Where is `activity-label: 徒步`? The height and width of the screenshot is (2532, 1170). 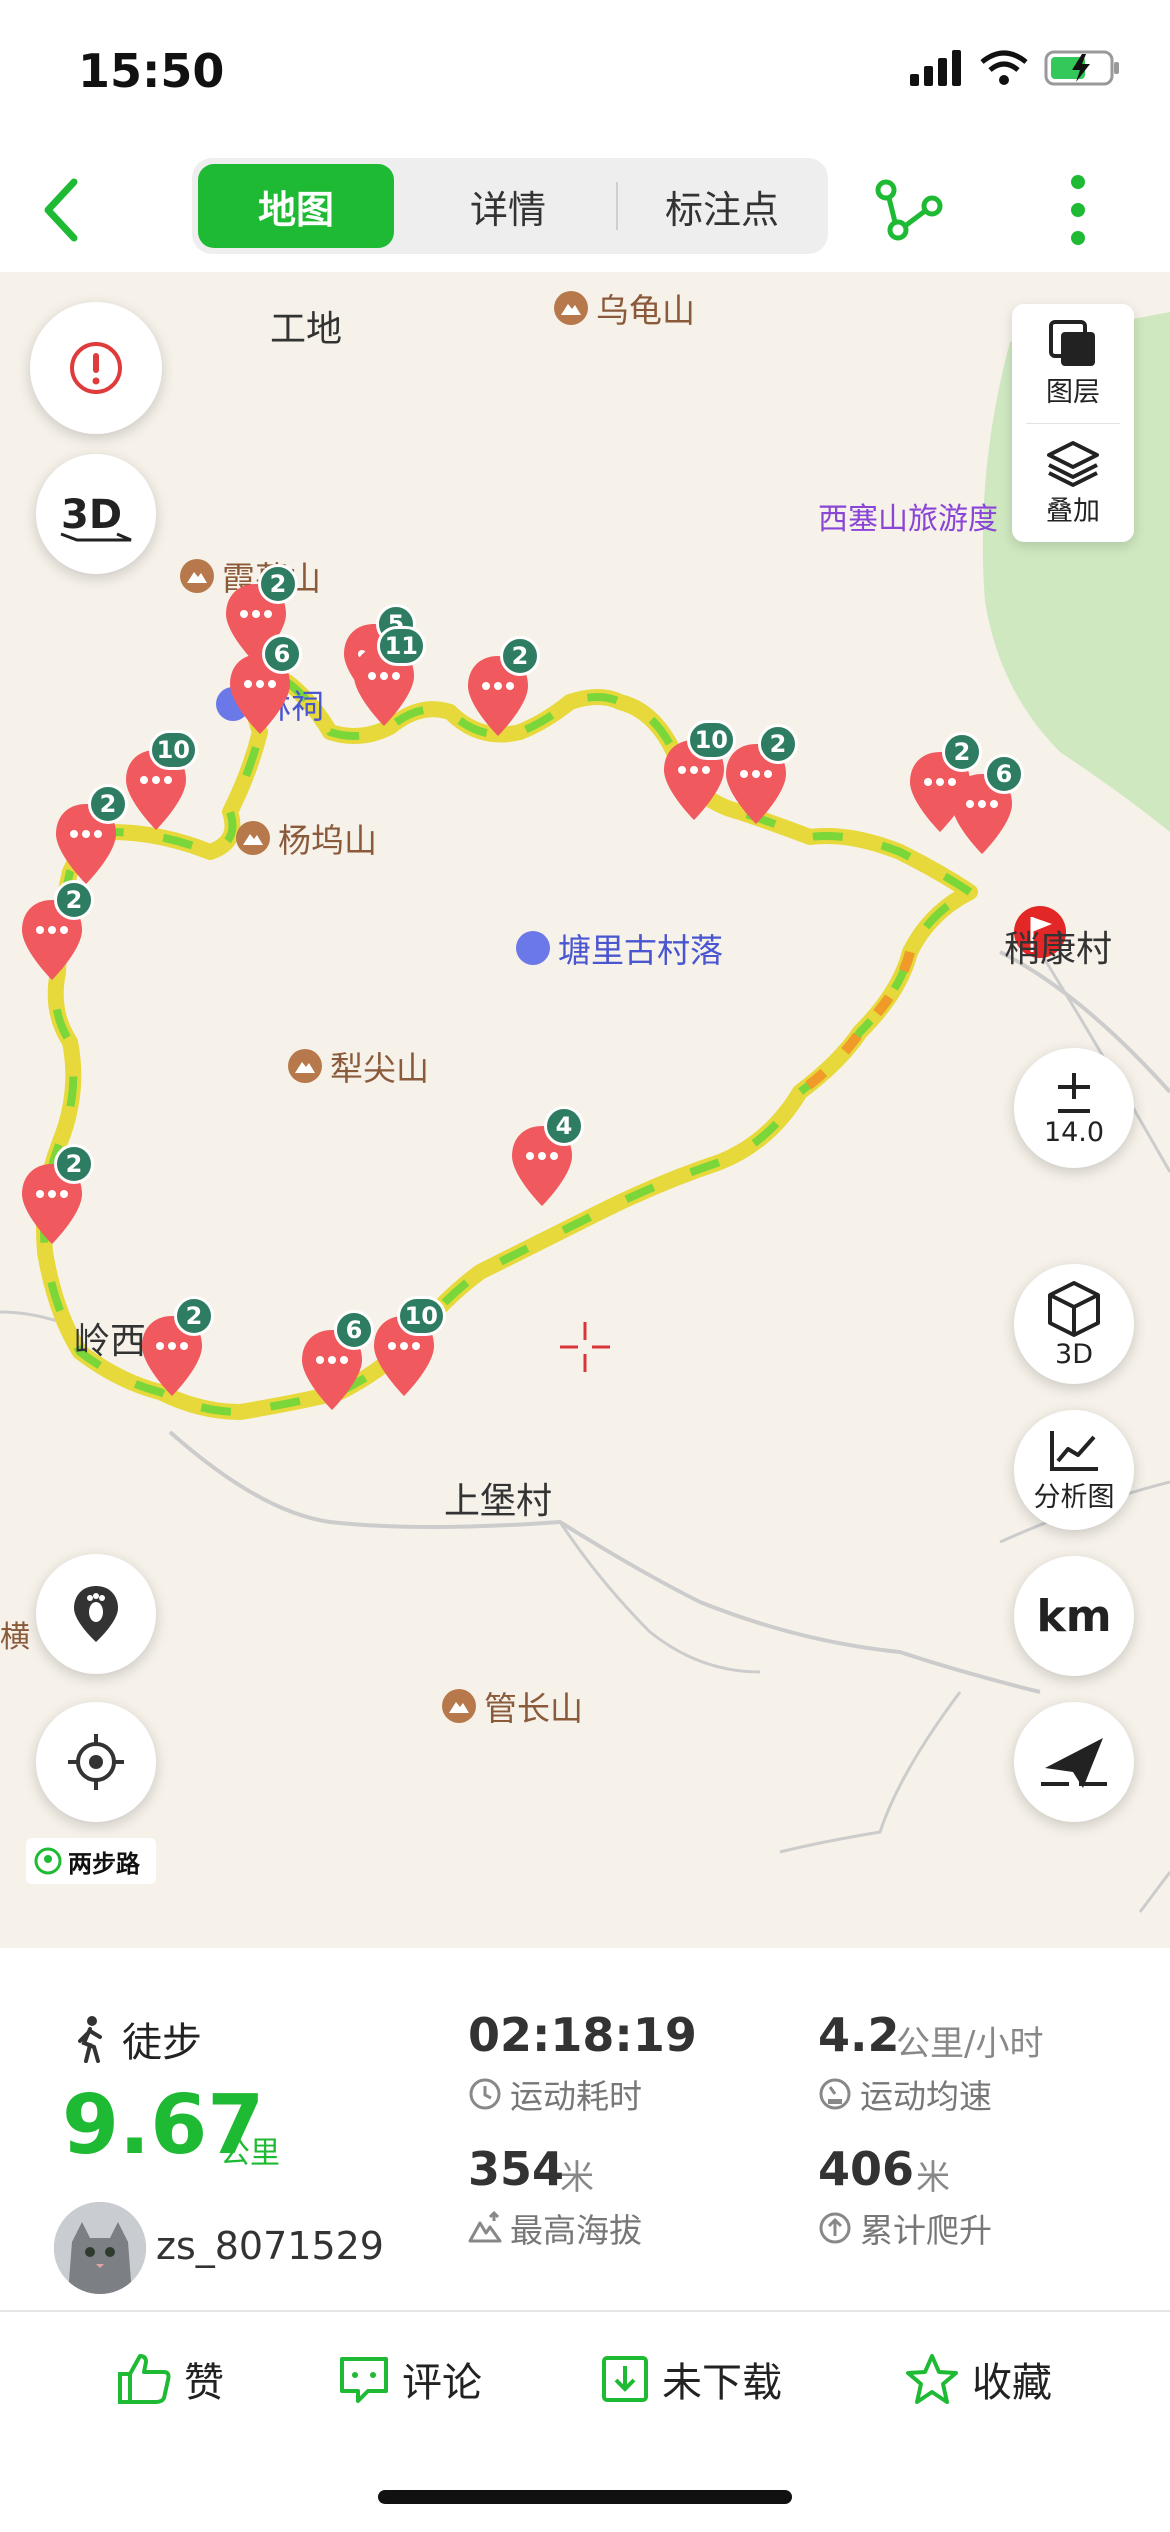
activity-label: 徒步 is located at coordinates (162, 2043).